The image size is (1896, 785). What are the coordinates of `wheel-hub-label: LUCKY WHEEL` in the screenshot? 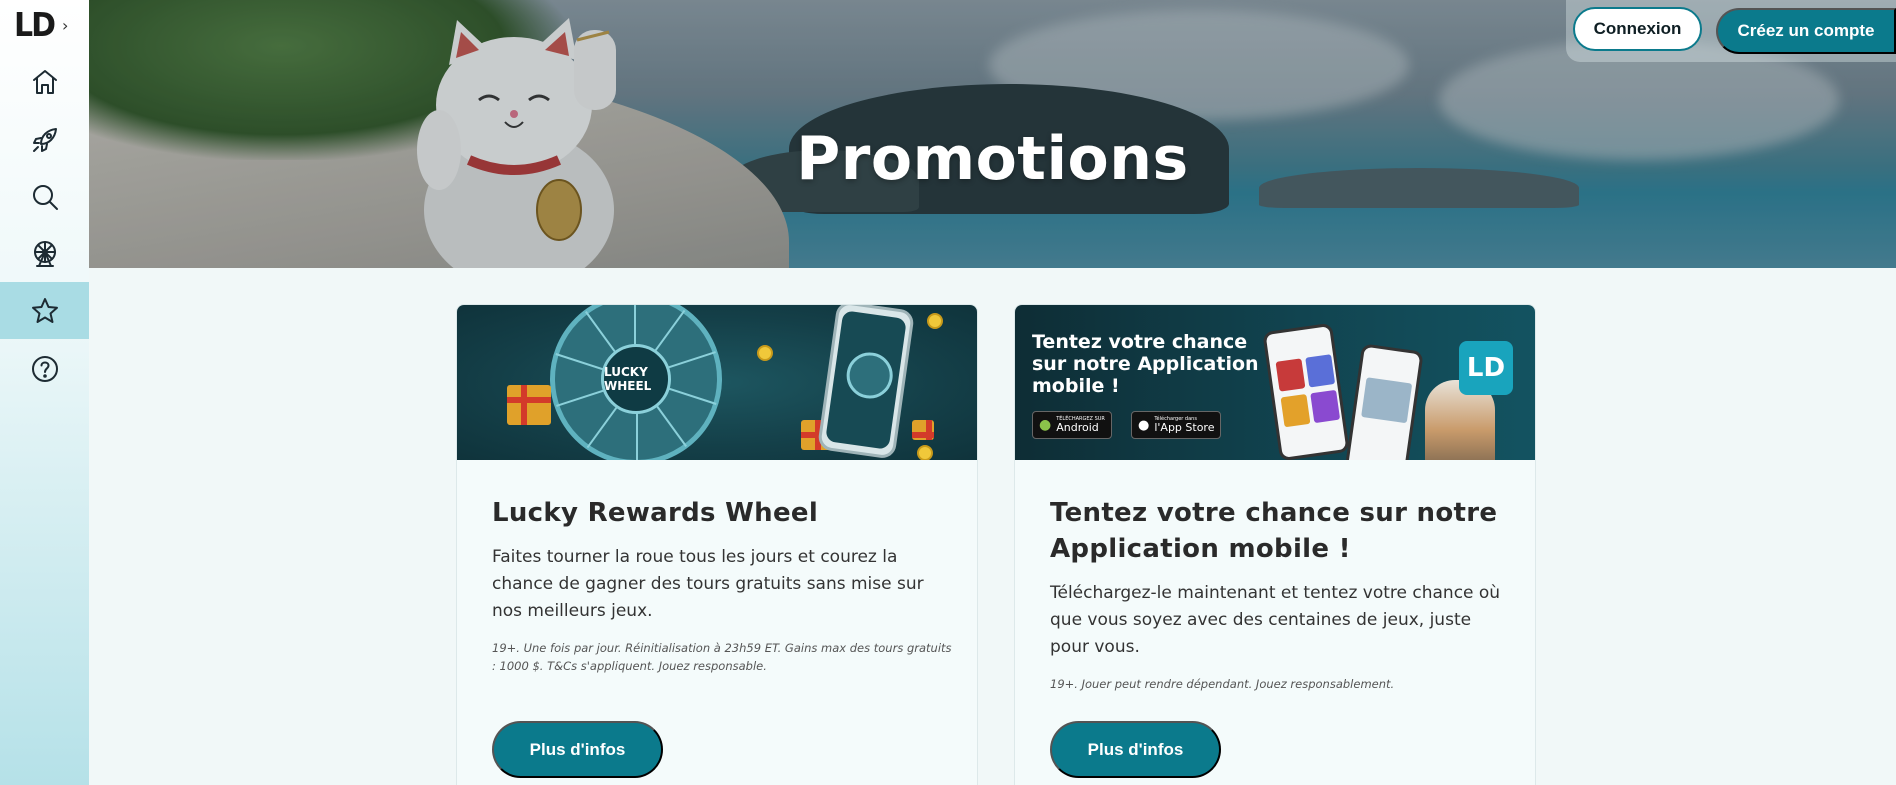 It's located at (636, 379).